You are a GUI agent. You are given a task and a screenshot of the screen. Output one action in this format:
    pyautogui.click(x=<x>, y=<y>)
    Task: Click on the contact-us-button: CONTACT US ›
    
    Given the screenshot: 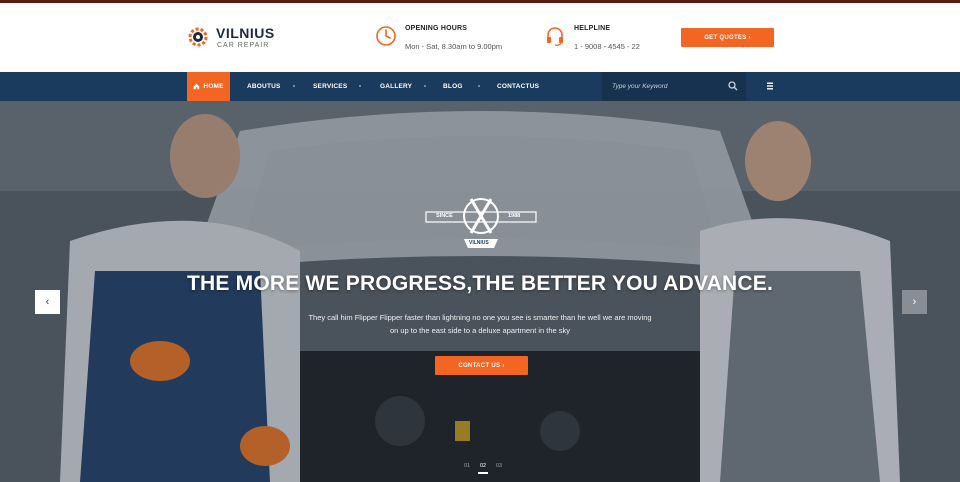 What is the action you would take?
    pyautogui.click(x=481, y=365)
    